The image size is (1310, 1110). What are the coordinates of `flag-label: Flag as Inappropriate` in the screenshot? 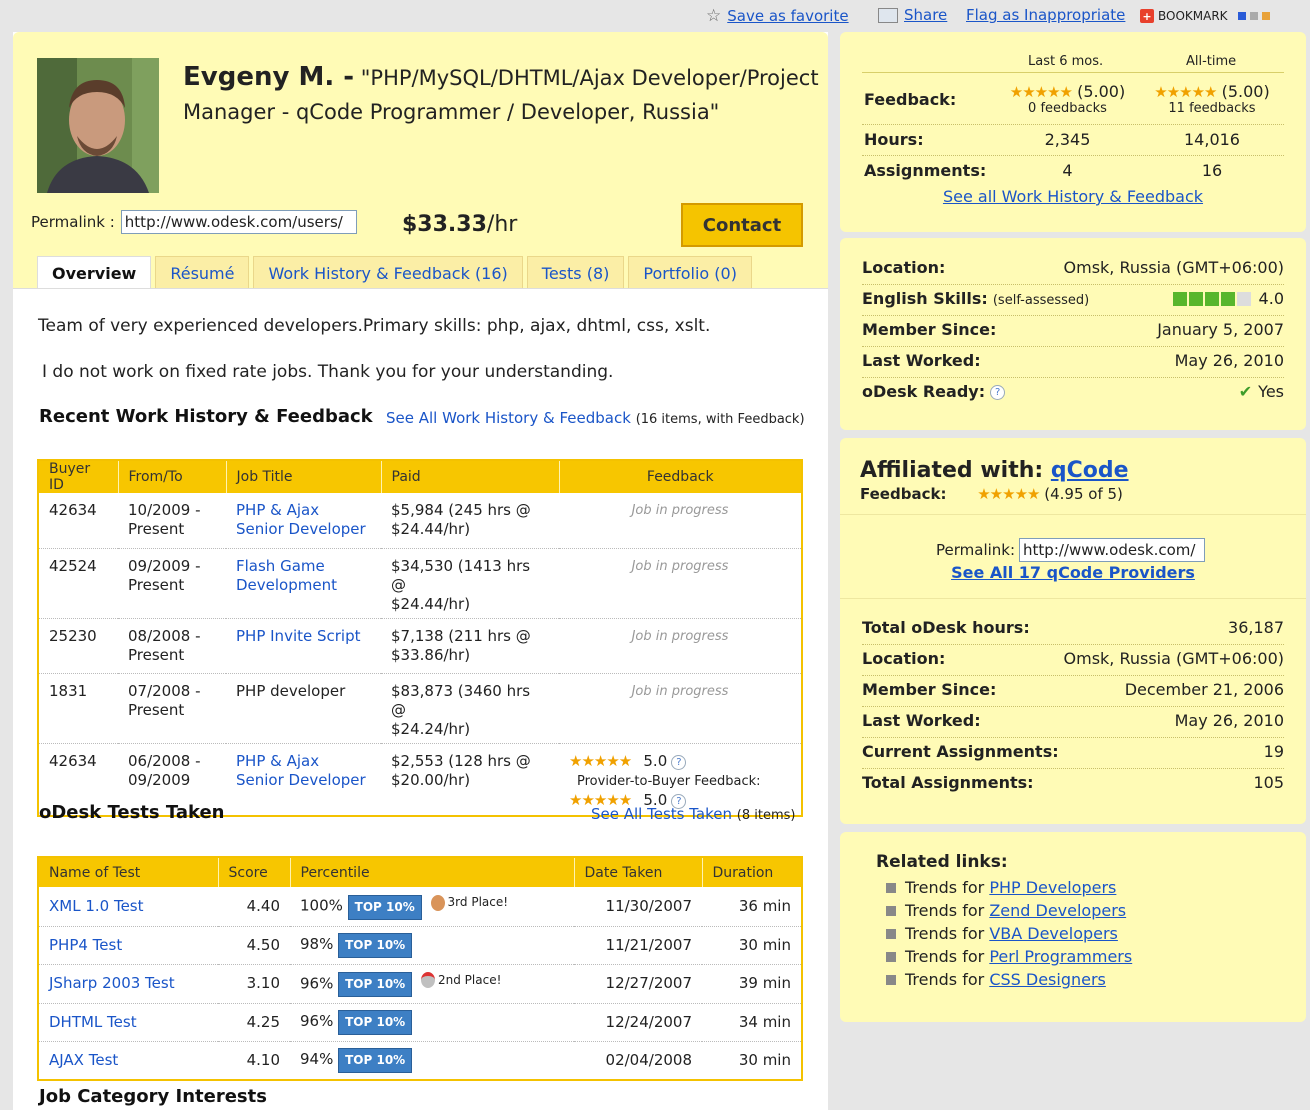 It's located at (1045, 15).